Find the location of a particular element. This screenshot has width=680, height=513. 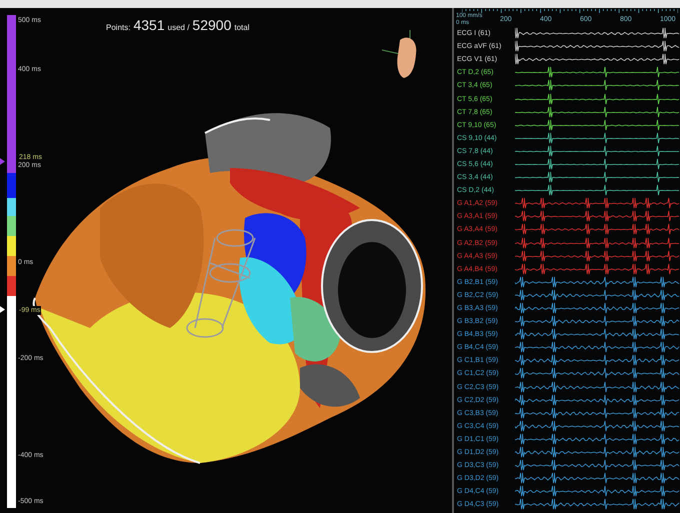

total-label: total is located at coordinates (242, 27).